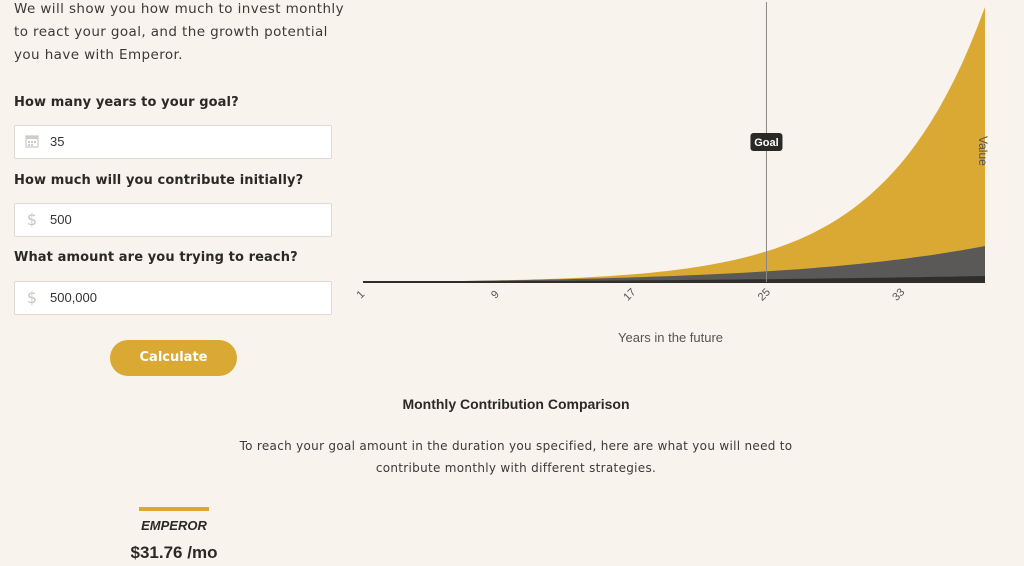 This screenshot has width=1024, height=566. I want to click on x-tick-label: 1, so click(360, 294).